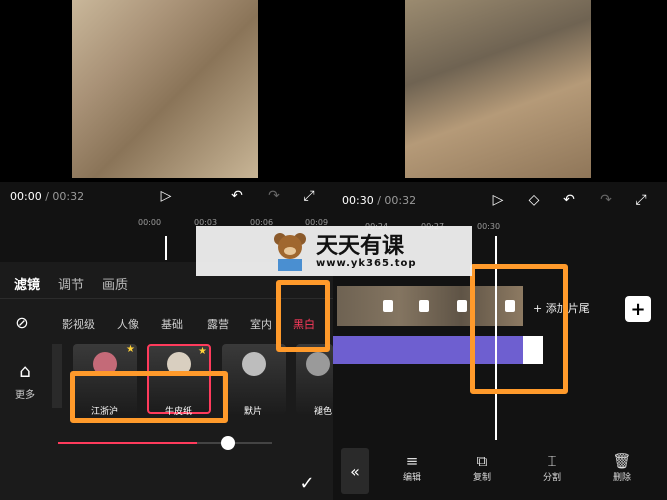 The width and height of the screenshot is (667, 500). I want to click on split-tool: ⌶ 分割, so click(552, 467).